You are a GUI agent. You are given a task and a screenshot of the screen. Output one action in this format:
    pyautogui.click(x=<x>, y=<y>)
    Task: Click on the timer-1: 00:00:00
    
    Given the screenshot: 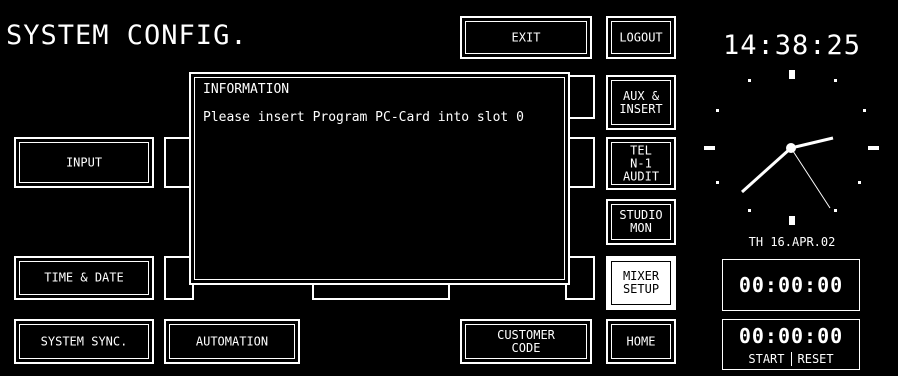 What is the action you would take?
    pyautogui.click(x=791, y=285)
    